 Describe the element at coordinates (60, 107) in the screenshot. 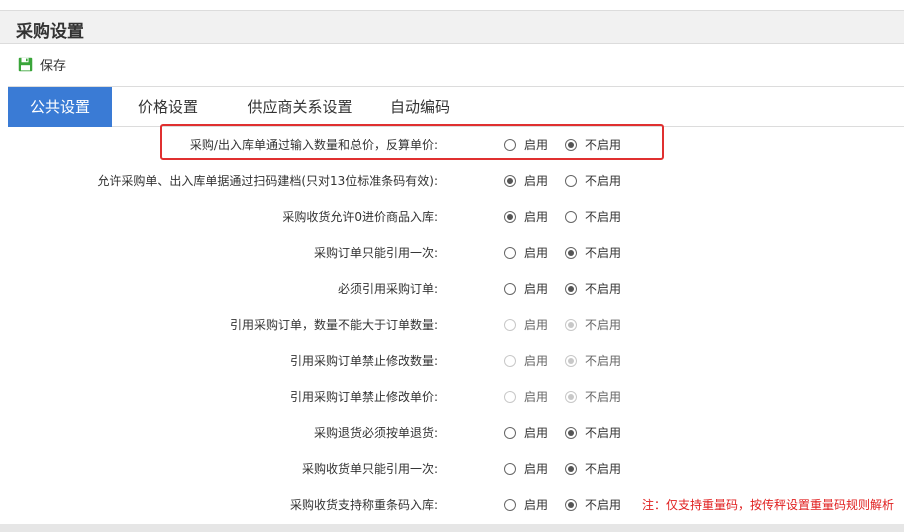

I see `tab-common-settings: 公共设置` at that location.